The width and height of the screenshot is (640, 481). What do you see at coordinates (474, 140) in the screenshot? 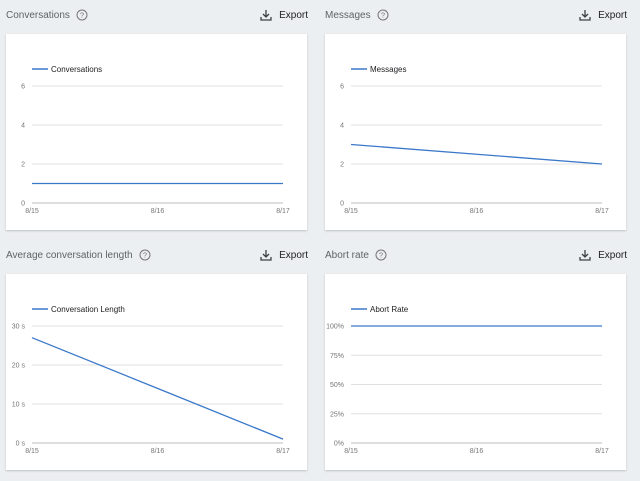
I see `chart-messages: 0 2 4 6 8/15 8/16 8/17 Messages` at bounding box center [474, 140].